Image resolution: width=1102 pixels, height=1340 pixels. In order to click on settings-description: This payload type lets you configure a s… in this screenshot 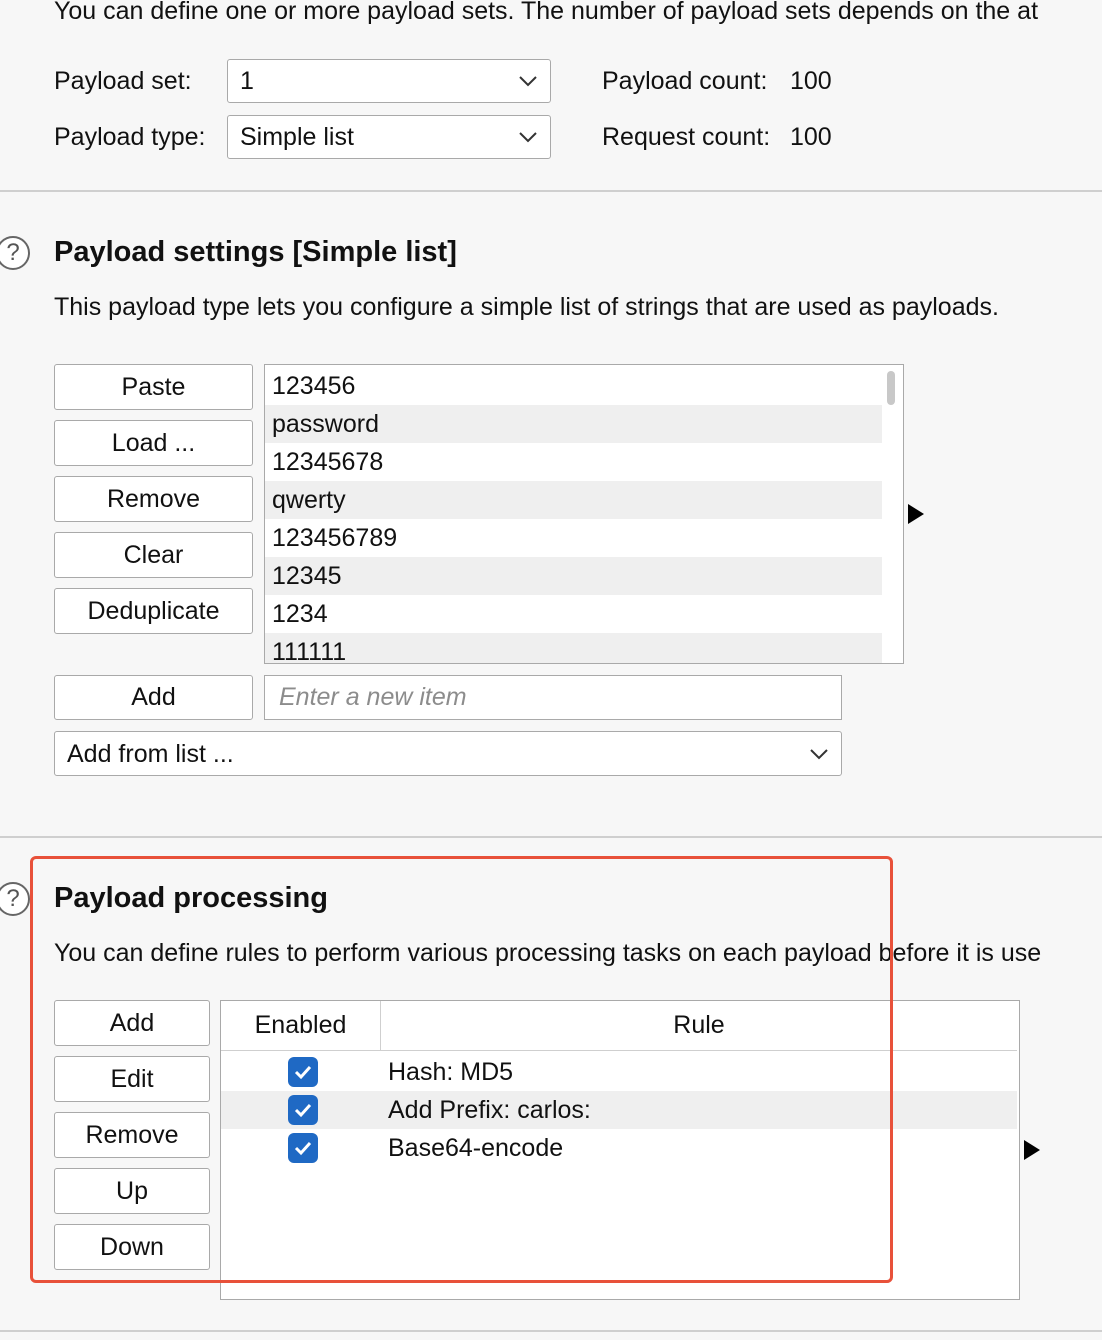, I will do `click(526, 307)`.